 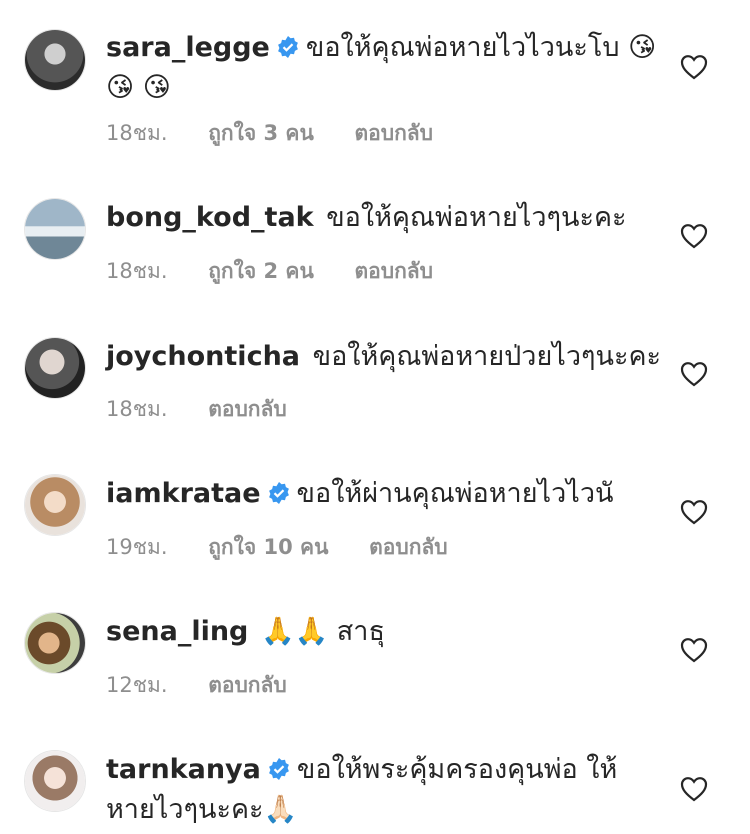 I want to click on comment-time: 12ชม., so click(x=137, y=685).